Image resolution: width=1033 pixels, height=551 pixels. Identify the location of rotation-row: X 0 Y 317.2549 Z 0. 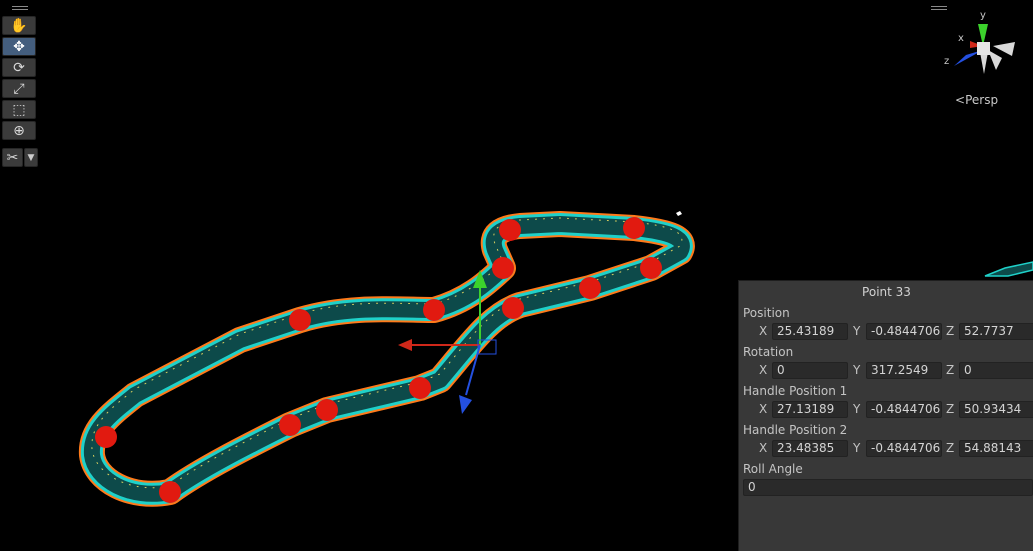
(886, 371).